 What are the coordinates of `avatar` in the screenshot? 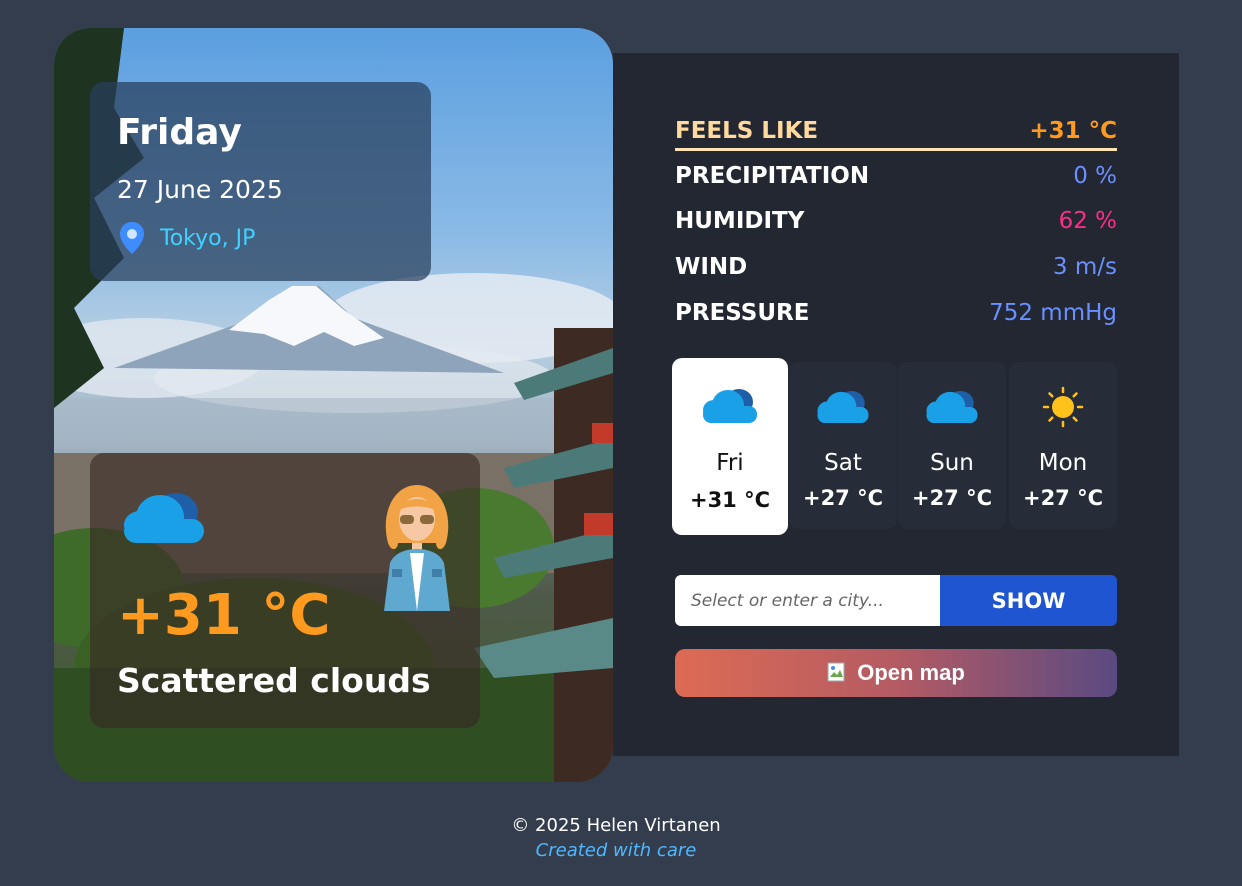 It's located at (417, 548).